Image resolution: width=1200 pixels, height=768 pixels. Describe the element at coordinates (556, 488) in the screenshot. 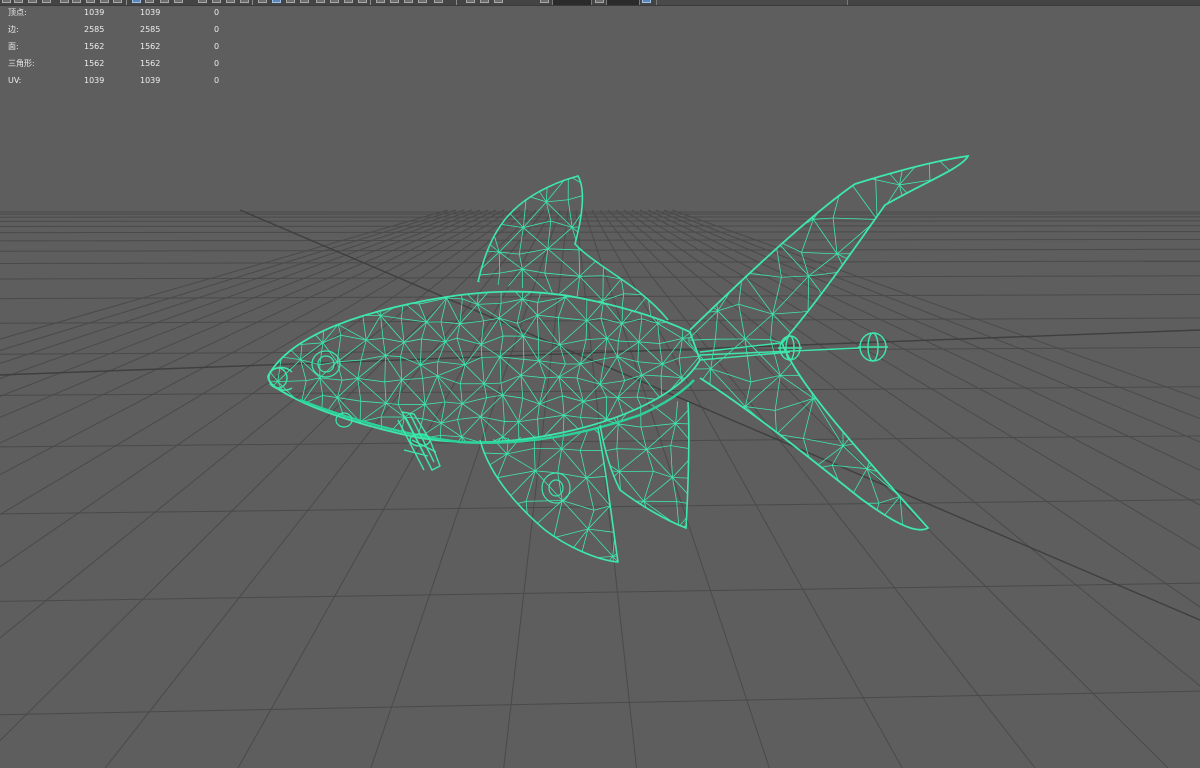

I see `pelvic-joint` at that location.